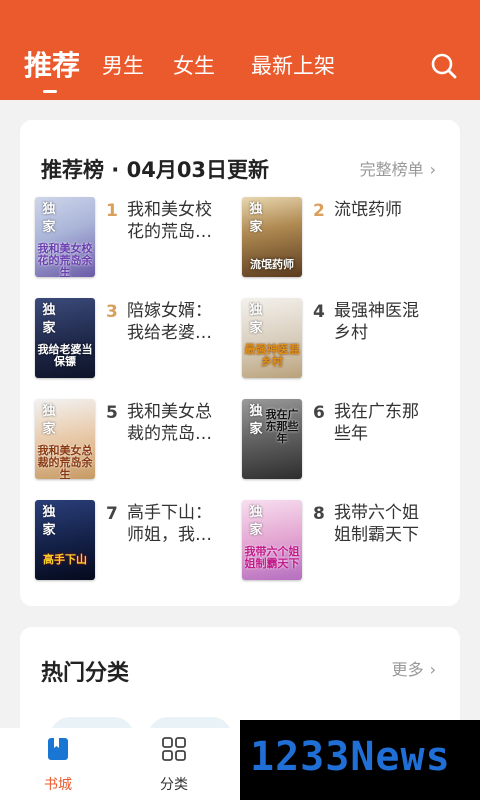  Describe the element at coordinates (194, 66) in the screenshot. I see `tab-female: 女生` at that location.